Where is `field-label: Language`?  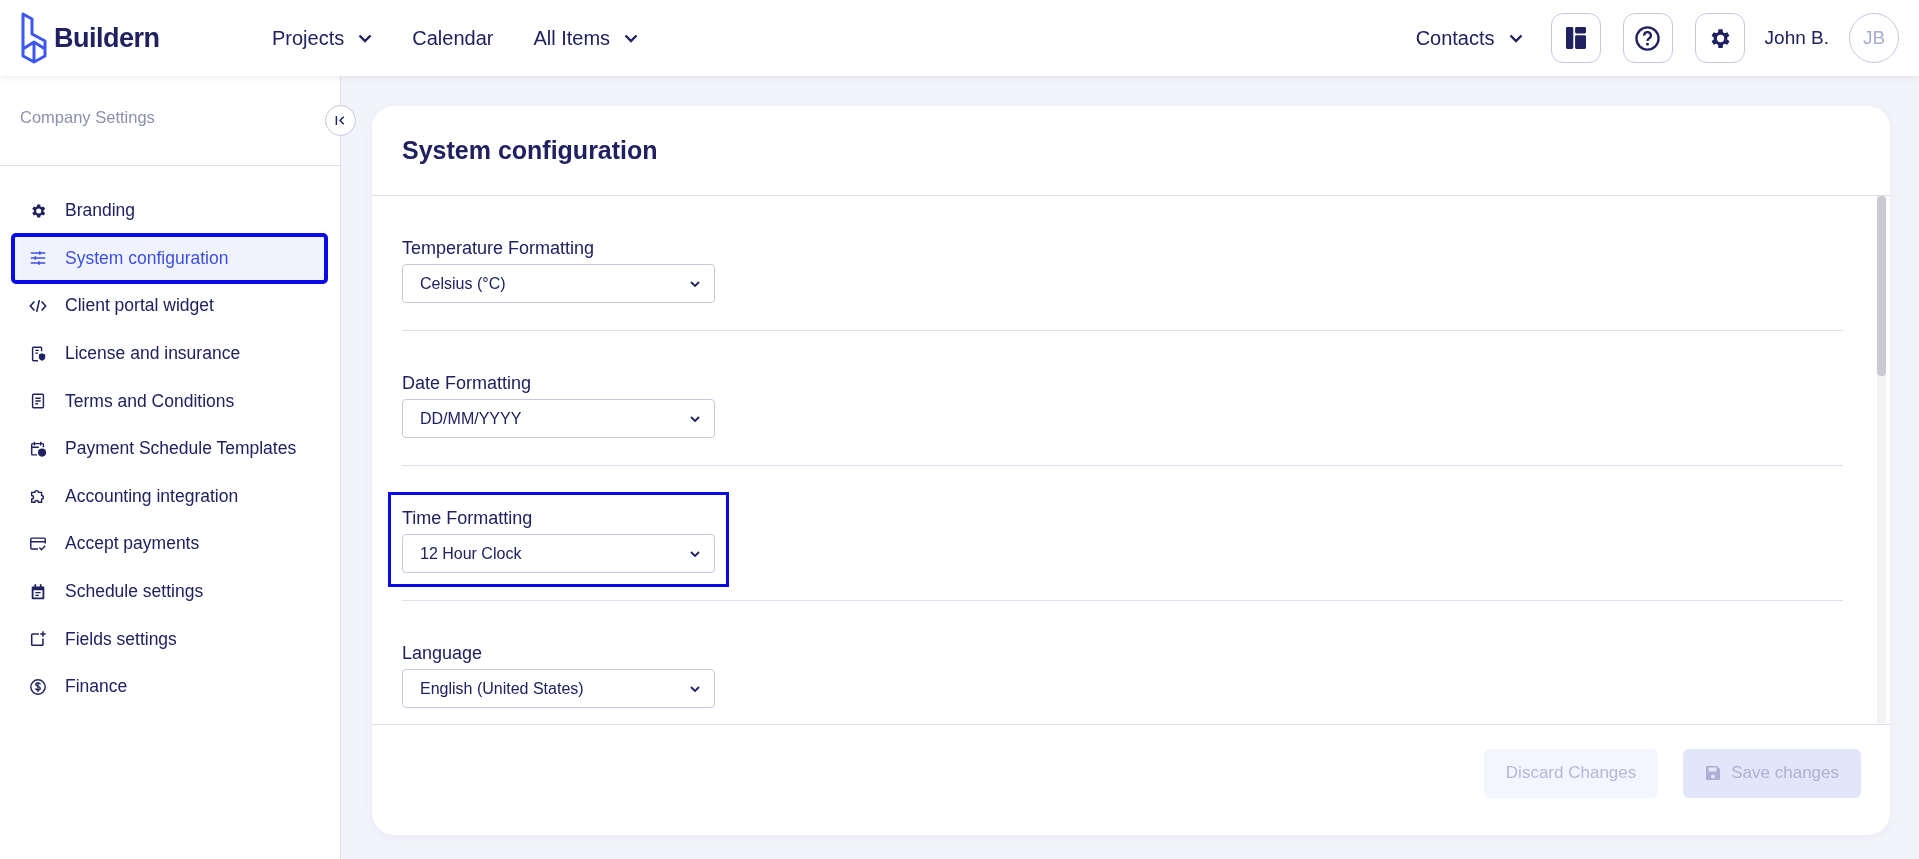
field-label: Language is located at coordinates (443, 653).